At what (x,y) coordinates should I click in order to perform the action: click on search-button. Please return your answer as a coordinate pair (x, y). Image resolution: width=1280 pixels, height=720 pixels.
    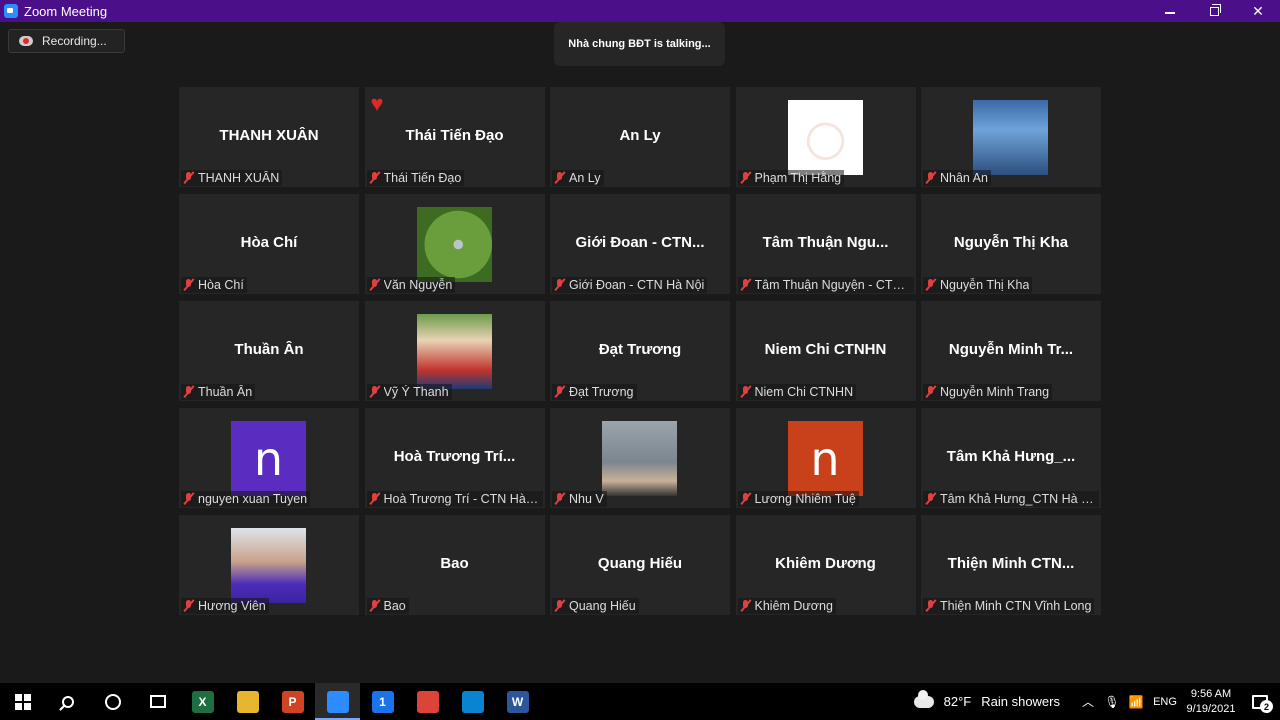
    Looking at the image, I should click on (67, 701).